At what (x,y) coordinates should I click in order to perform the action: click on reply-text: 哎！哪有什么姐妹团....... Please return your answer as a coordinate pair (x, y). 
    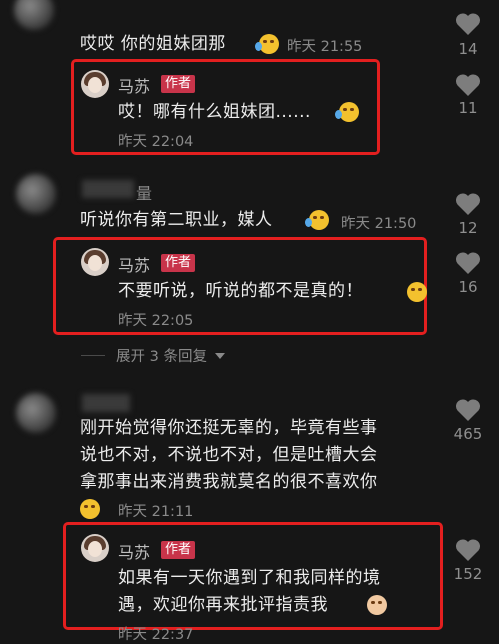
    Looking at the image, I should click on (214, 112).